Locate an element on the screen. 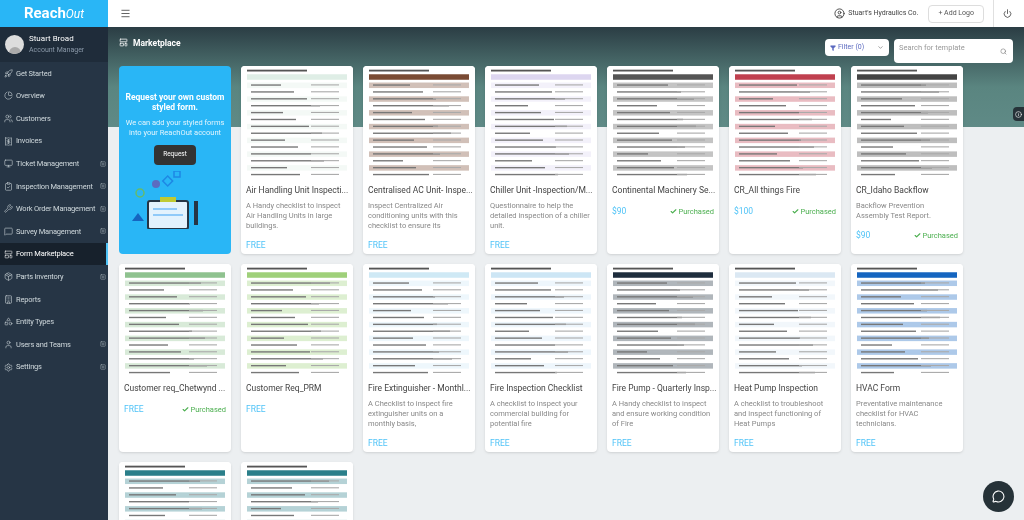 The image size is (1024, 520). template-title: CR_Idaho Backflow is located at coordinates (893, 190).